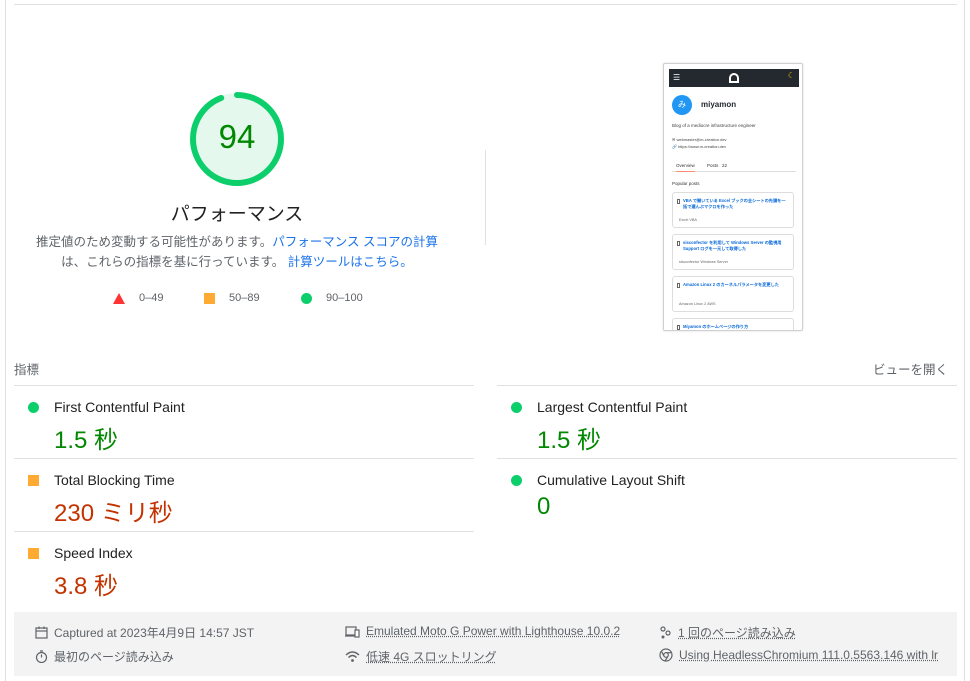  Describe the element at coordinates (41, 632) in the screenshot. I see `calendar-icon` at that location.